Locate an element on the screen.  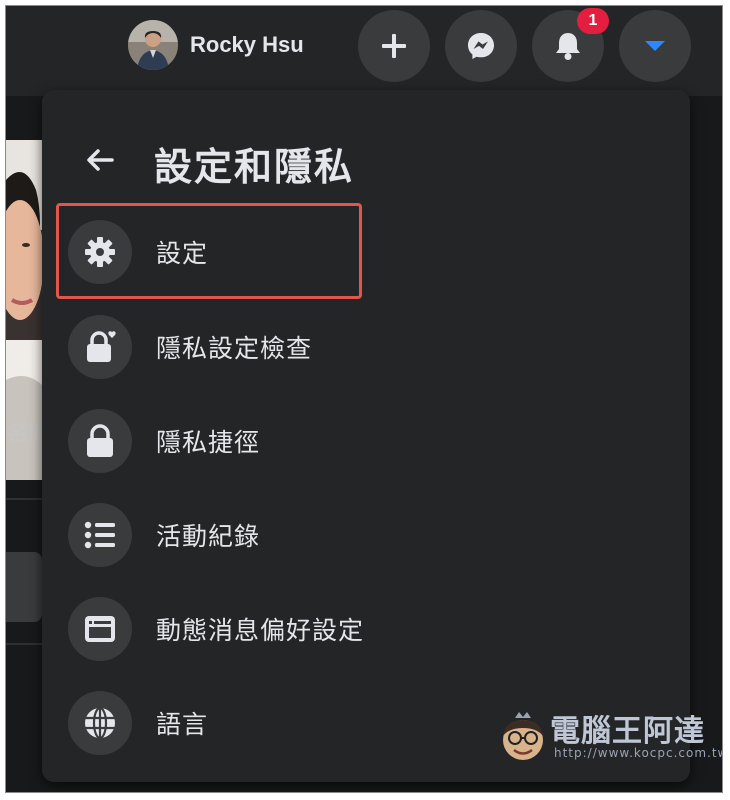
menu-item-news-feed-preferences: 動態消息偏好設定 is located at coordinates (366, 629).